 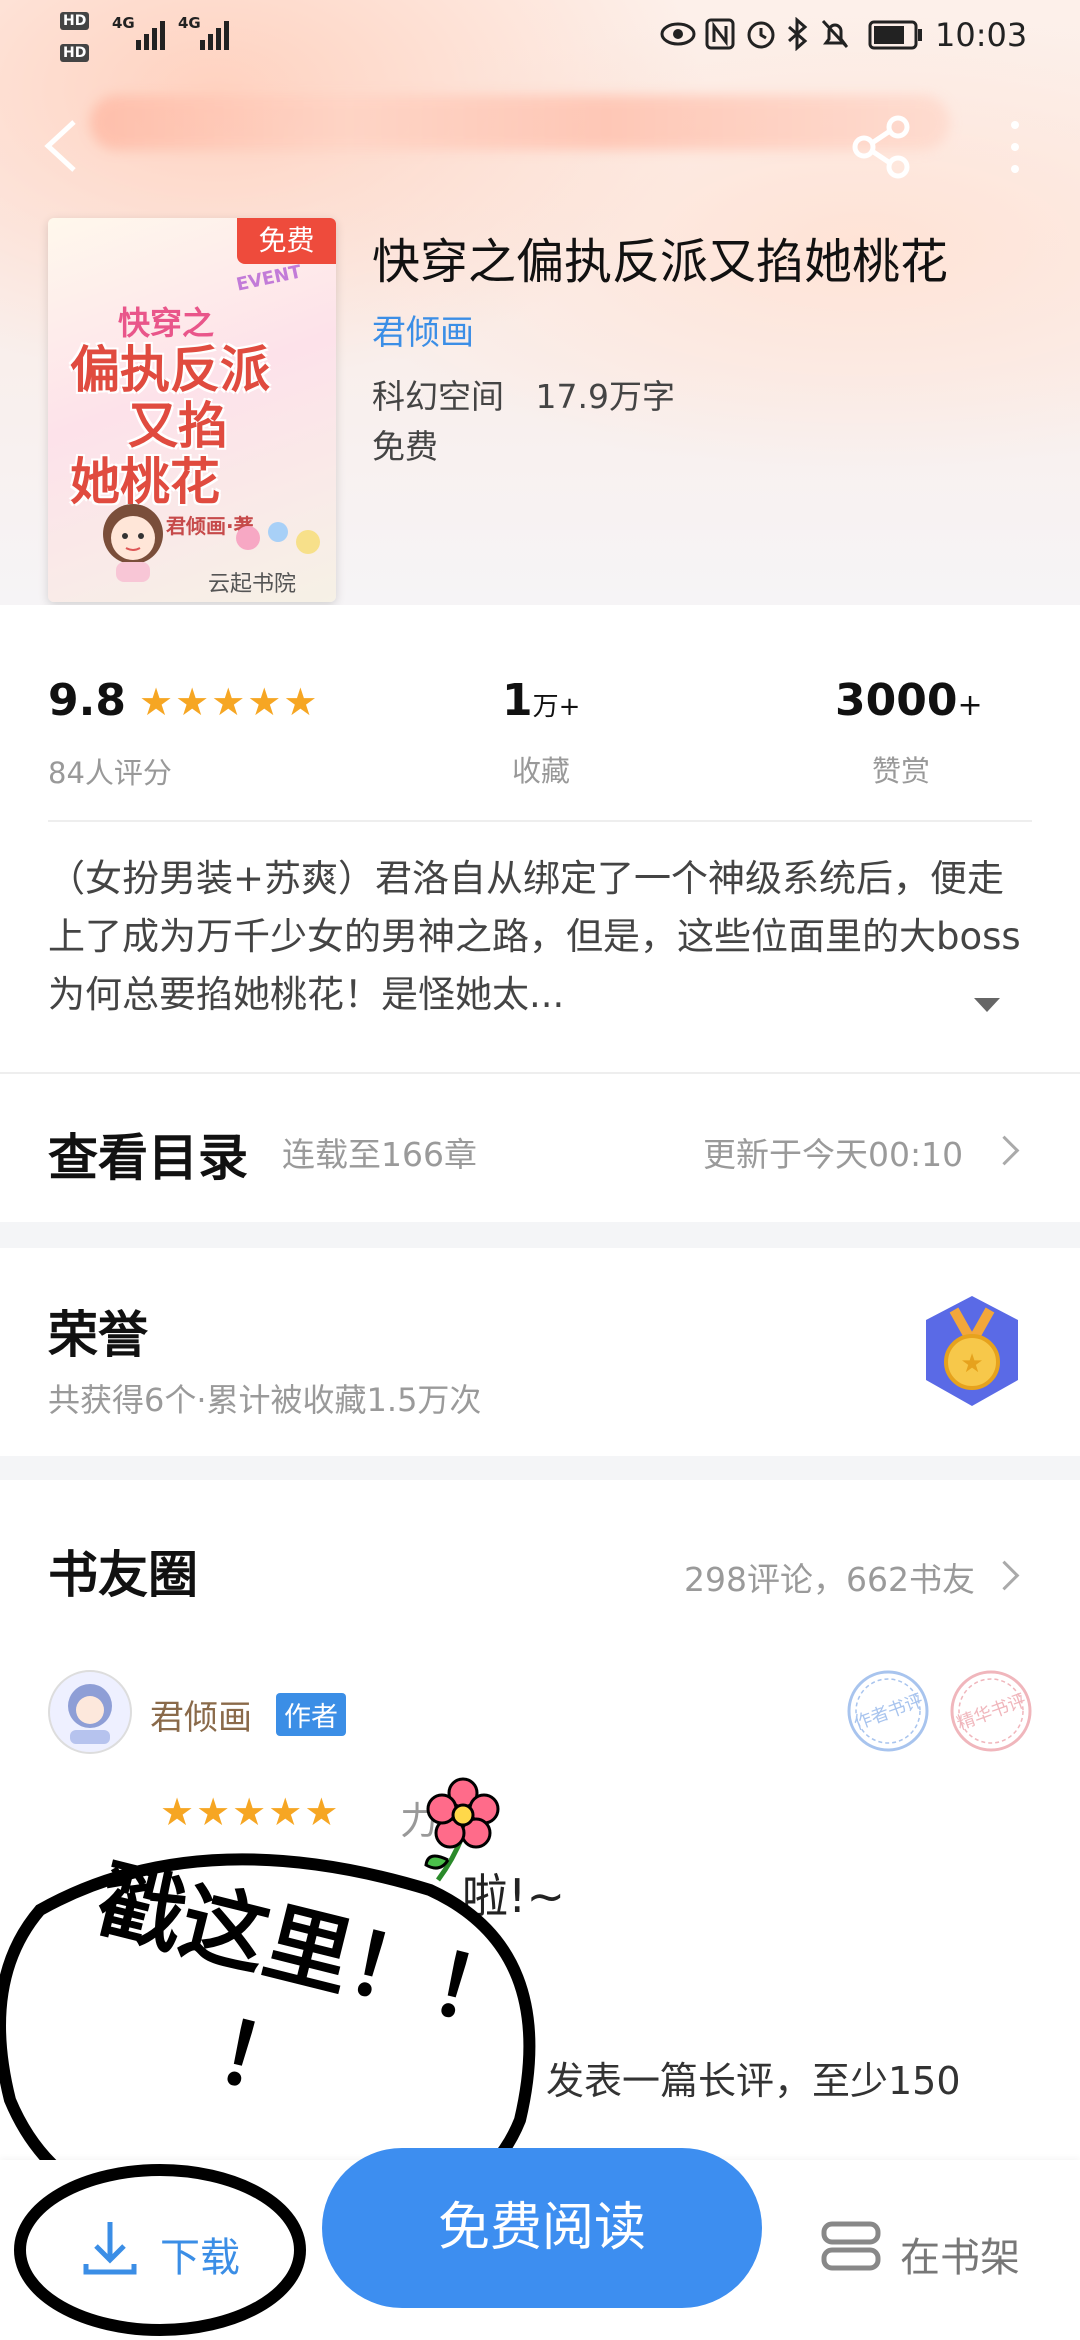 I want to click on review-text: 发表一篇长评，至少150, so click(x=753, y=2081).